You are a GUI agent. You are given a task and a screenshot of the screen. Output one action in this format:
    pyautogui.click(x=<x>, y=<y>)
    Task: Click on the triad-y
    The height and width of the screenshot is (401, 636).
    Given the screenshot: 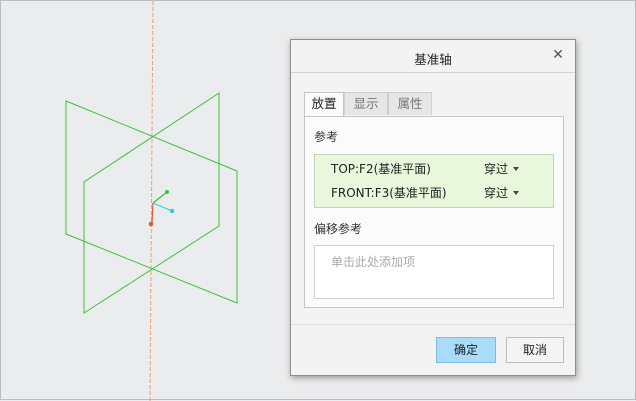 What is the action you would take?
    pyautogui.click(x=160, y=197)
    